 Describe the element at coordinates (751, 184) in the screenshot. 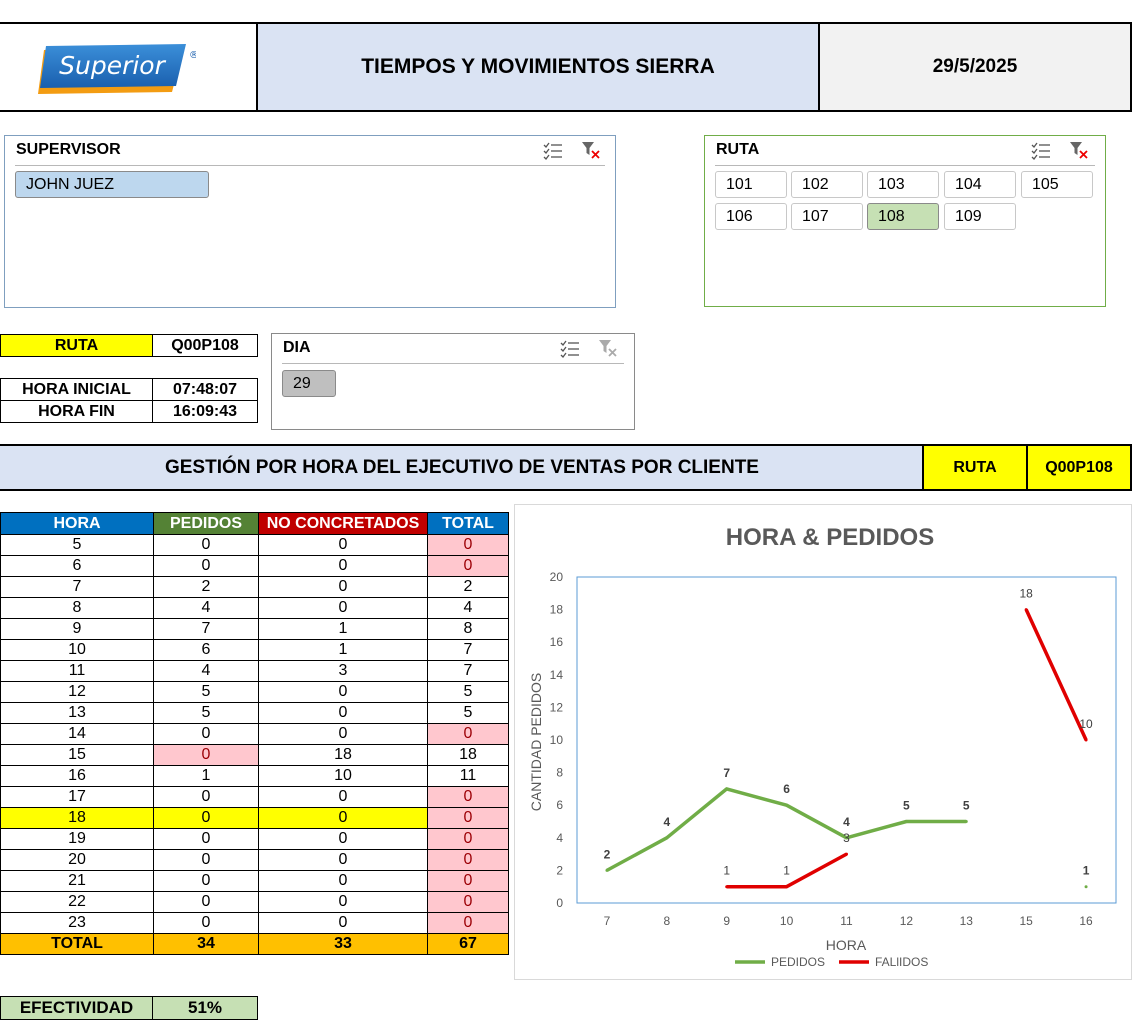

I see `slicer-item-ruta-101: 101` at that location.